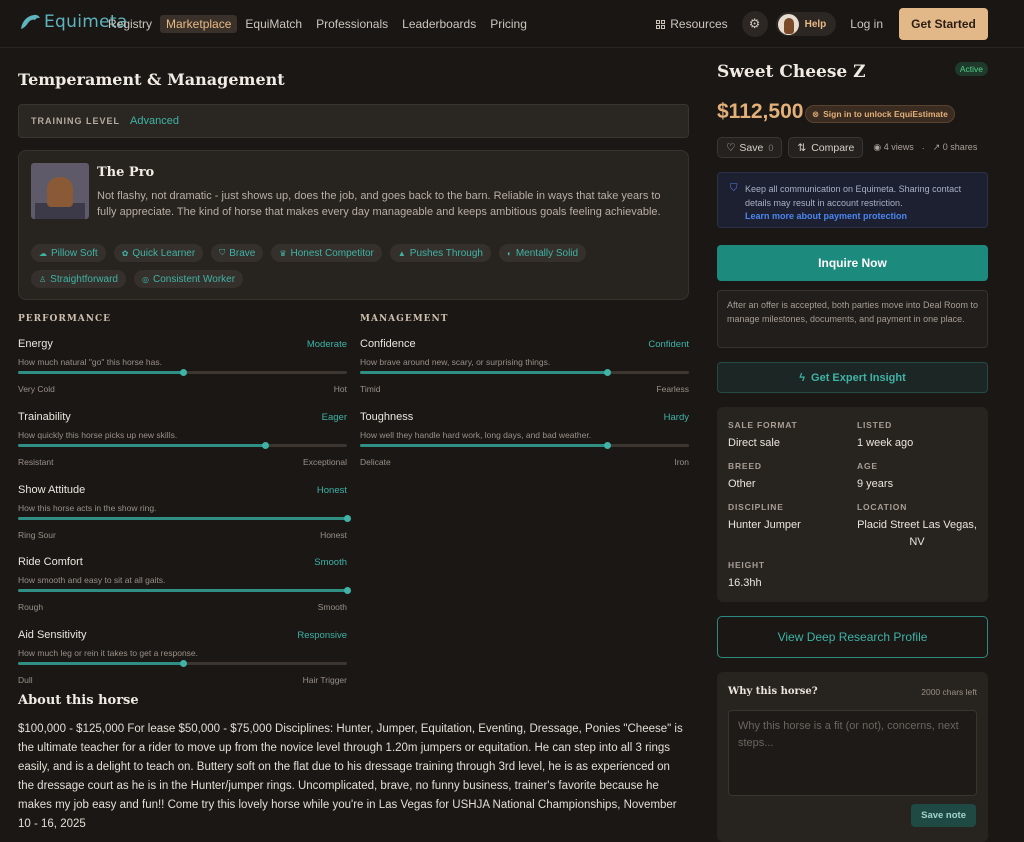 Image resolution: width=1024 pixels, height=842 pixels. Describe the element at coordinates (52, 489) in the screenshot. I see `metric-name: Show Attitude` at that location.